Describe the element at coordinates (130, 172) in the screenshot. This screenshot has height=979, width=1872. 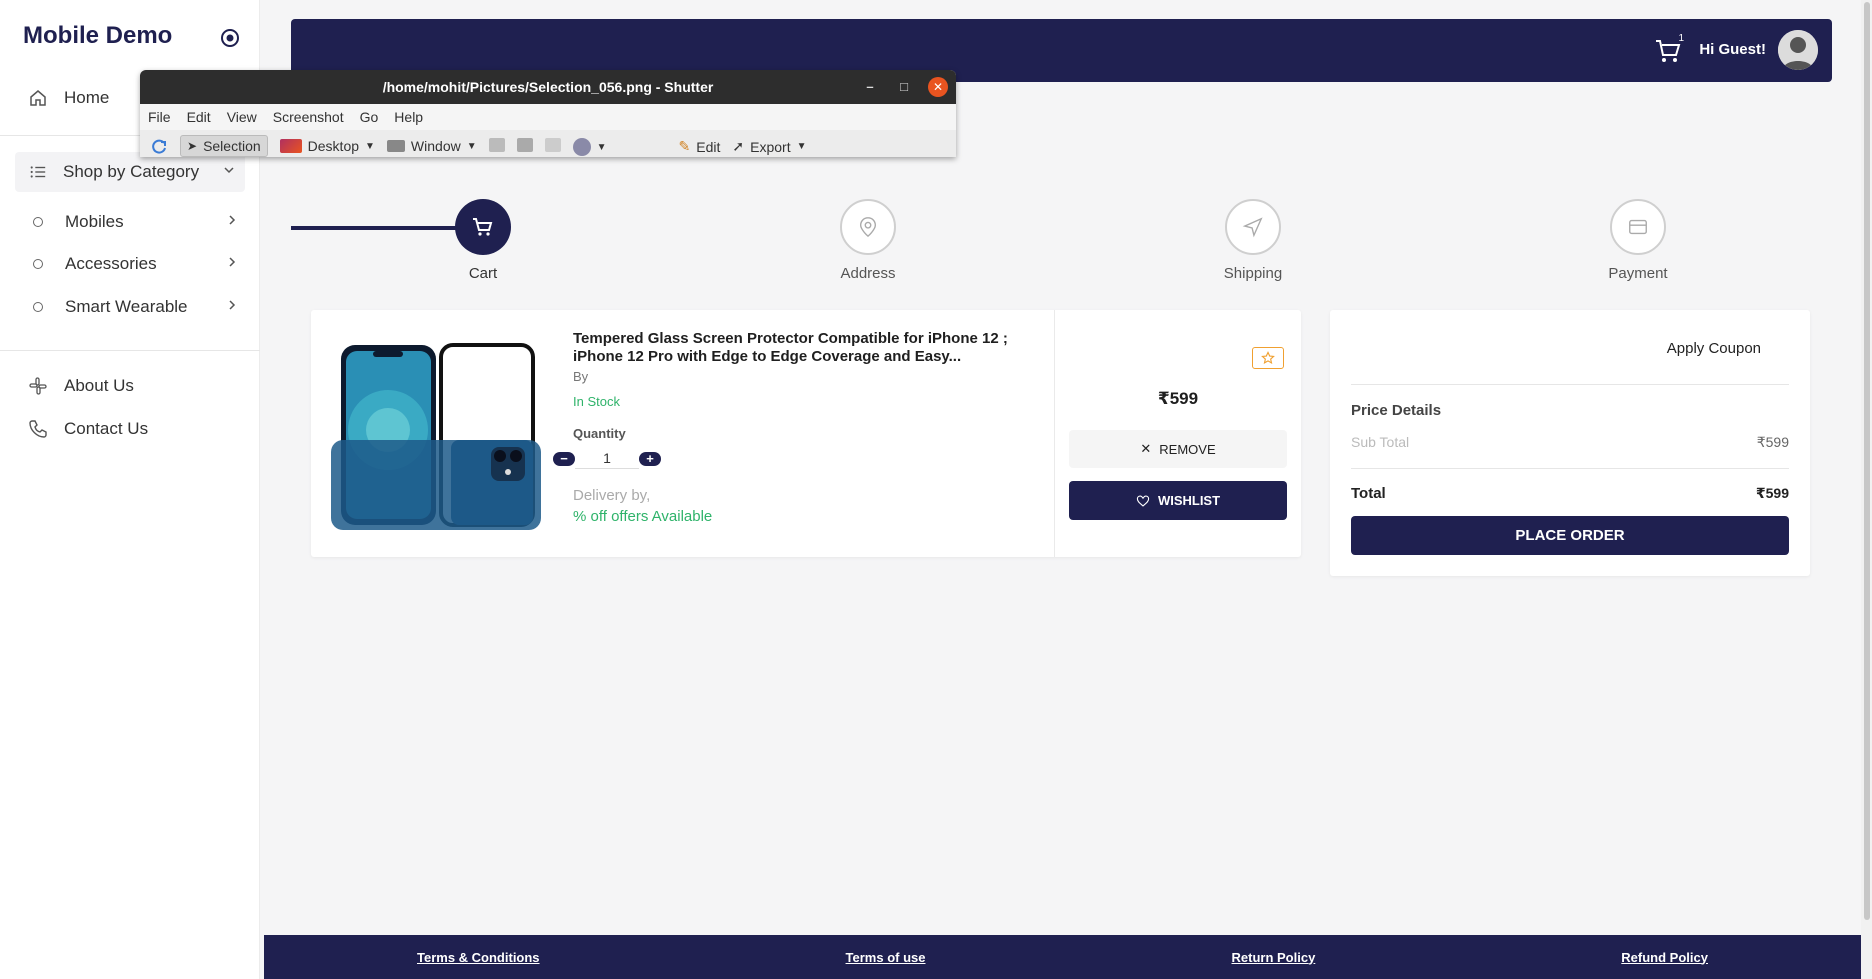
I see `shop-by-category-toggle: Shop by Category` at that location.